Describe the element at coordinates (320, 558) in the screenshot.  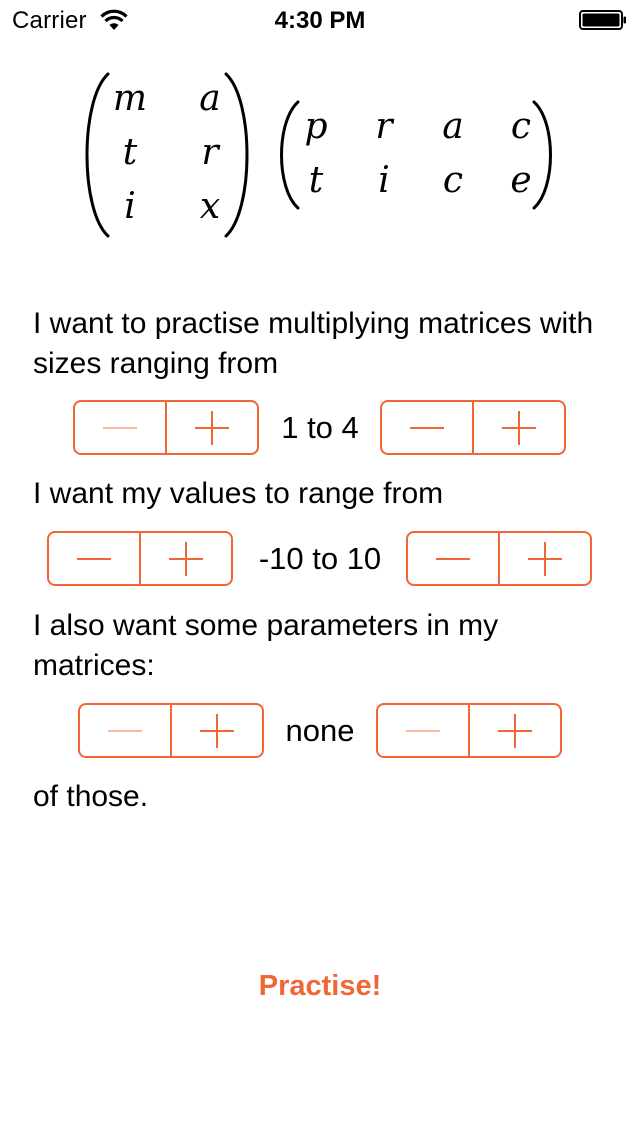
I see `values-range-value: -10 to 10` at that location.